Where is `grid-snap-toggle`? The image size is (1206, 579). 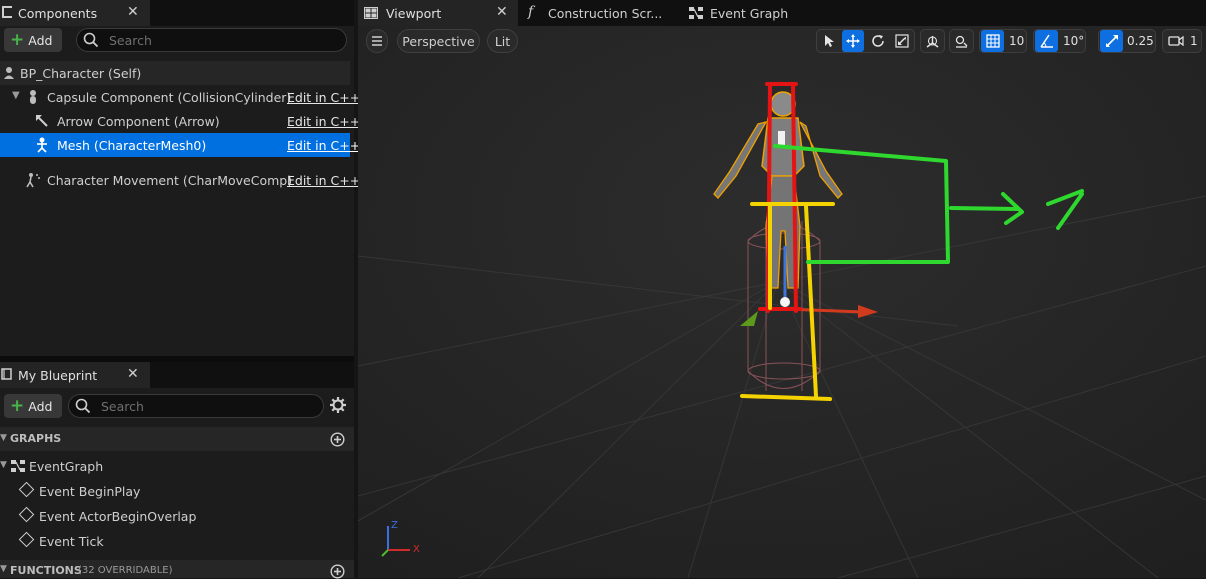
grid-snap-toggle is located at coordinates (992, 41).